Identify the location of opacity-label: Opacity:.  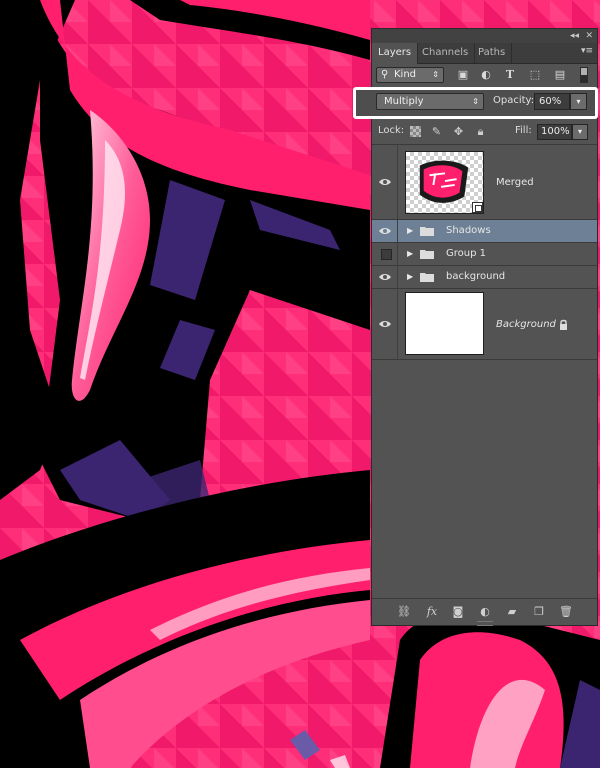
(514, 100).